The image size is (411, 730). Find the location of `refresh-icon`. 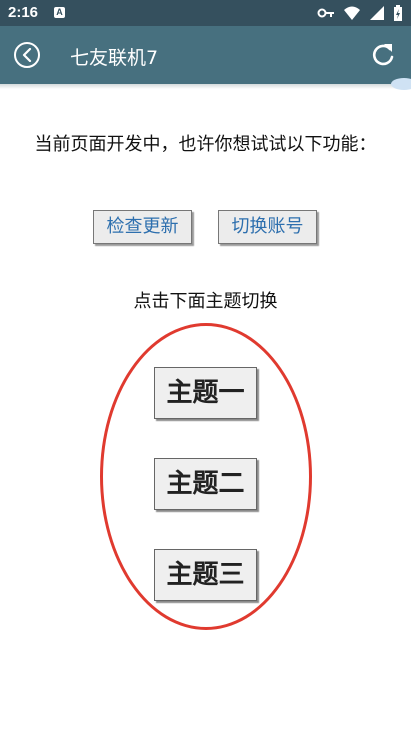

refresh-icon is located at coordinates (383, 55).